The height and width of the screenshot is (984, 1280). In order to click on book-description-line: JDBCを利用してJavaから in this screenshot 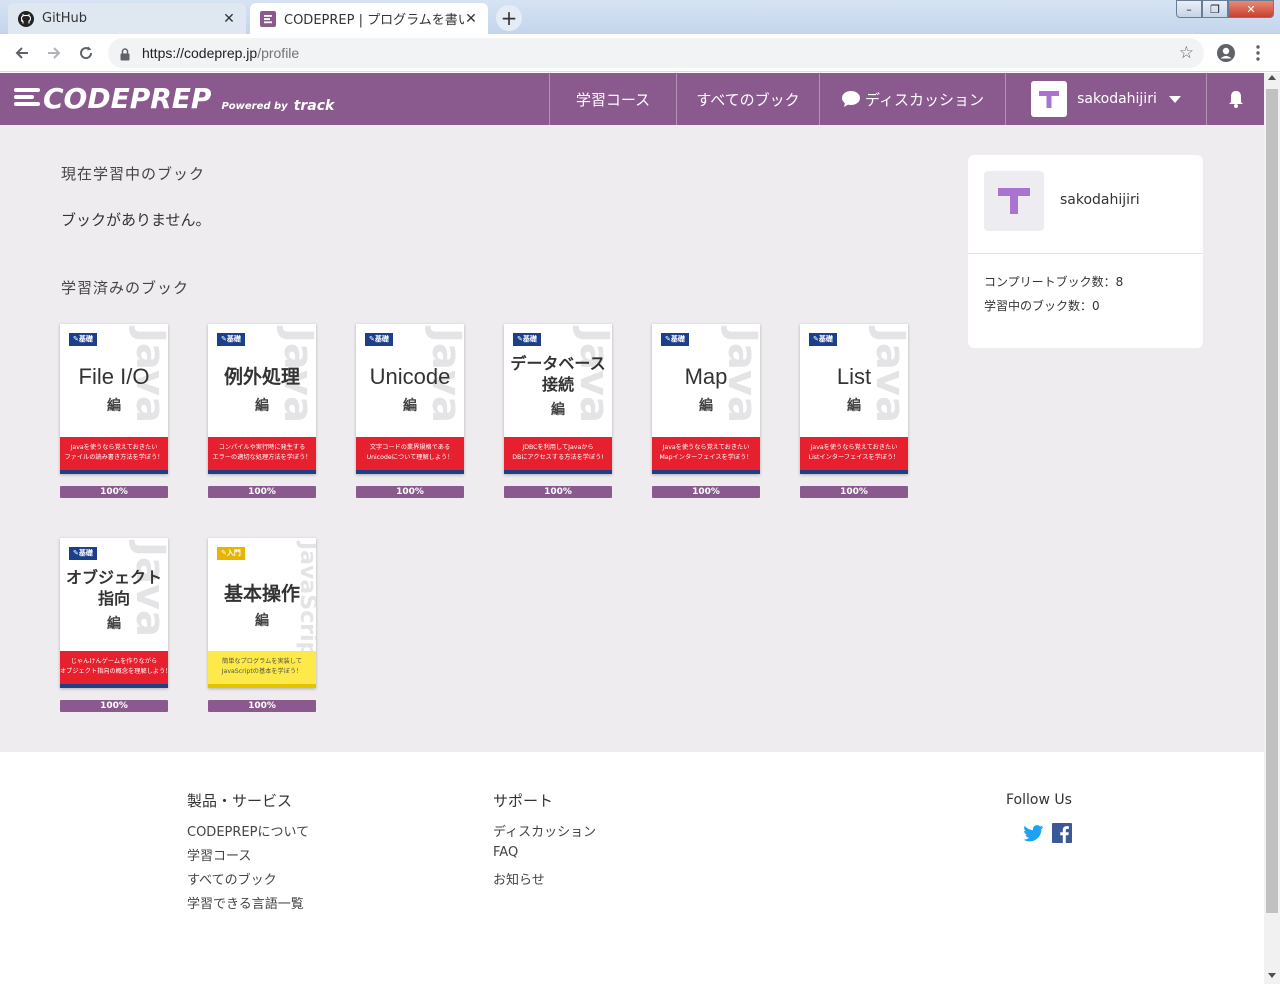, I will do `click(558, 447)`.